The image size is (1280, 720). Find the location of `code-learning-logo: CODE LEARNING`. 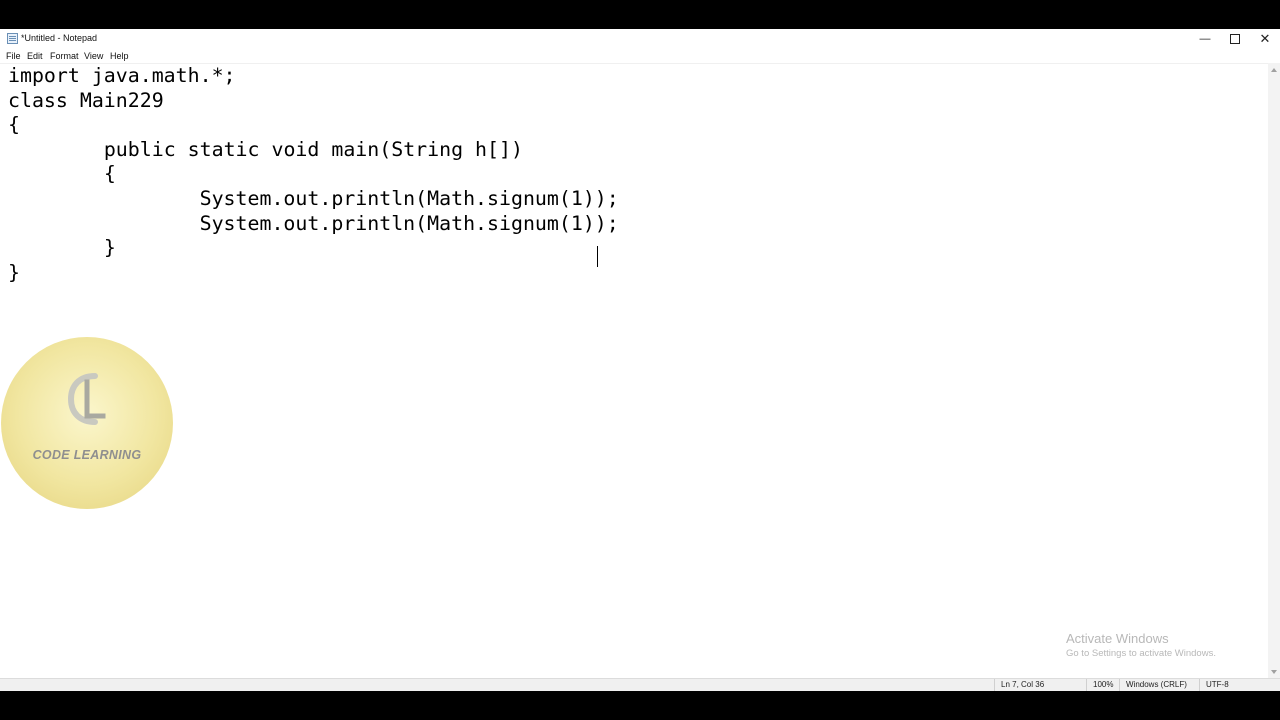

code-learning-logo: CODE LEARNING is located at coordinates (87, 423).